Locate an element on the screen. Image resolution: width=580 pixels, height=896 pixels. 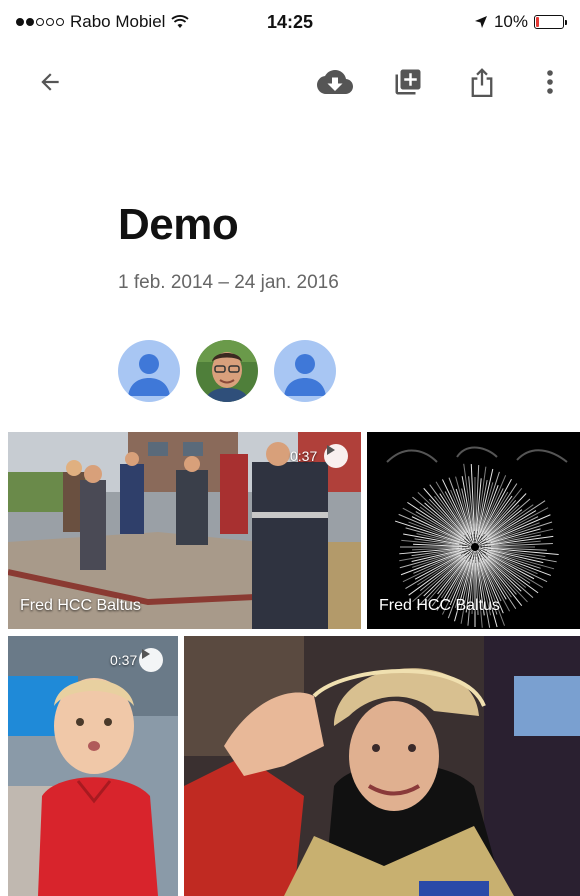
status-bar: Rabo Mobiel 14:25 10% is located at coordinates (290, 22).